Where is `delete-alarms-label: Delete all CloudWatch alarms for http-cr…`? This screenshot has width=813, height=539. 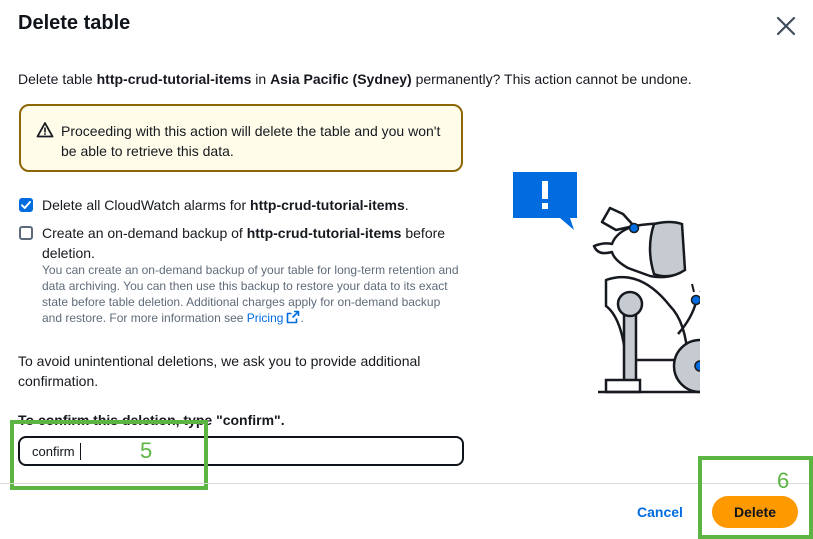
delete-alarms-label: Delete all CloudWatch alarms for http-cr… is located at coordinates (225, 205).